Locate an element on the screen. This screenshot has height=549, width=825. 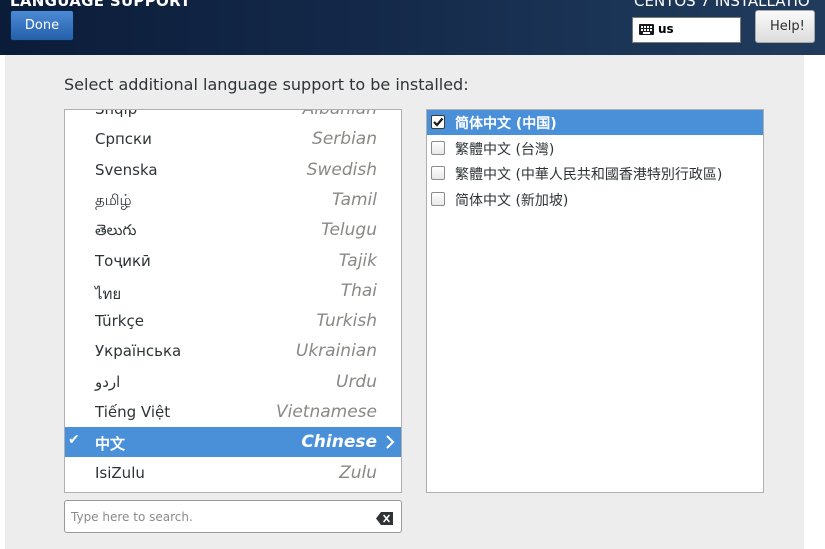
keyboard-layout-label: us is located at coordinates (666, 29).